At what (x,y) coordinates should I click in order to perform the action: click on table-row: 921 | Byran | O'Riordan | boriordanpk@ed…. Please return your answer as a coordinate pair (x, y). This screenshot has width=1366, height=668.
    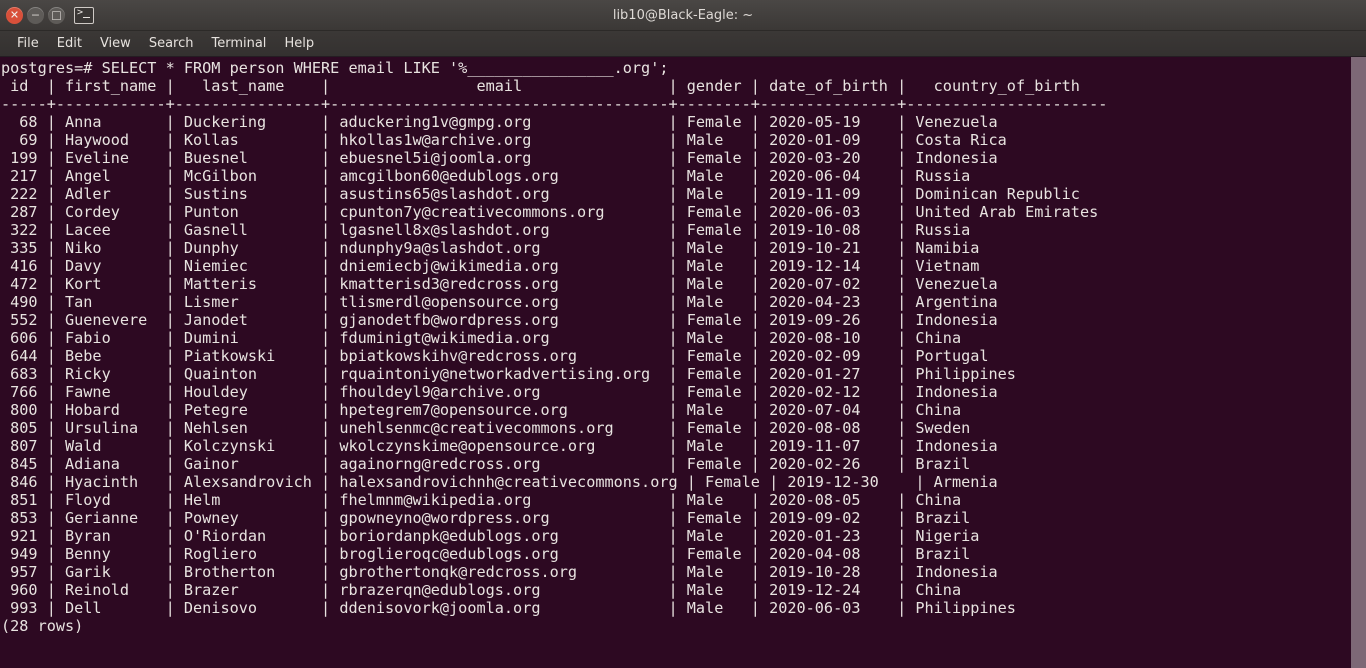
    Looking at the image, I should click on (490, 536).